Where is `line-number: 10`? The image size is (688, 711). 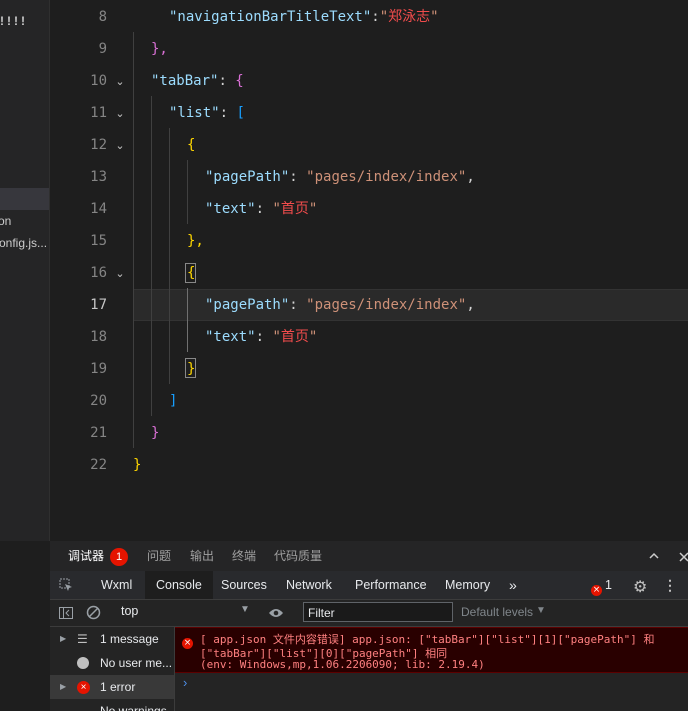
line-number: 10 is located at coordinates (98, 81).